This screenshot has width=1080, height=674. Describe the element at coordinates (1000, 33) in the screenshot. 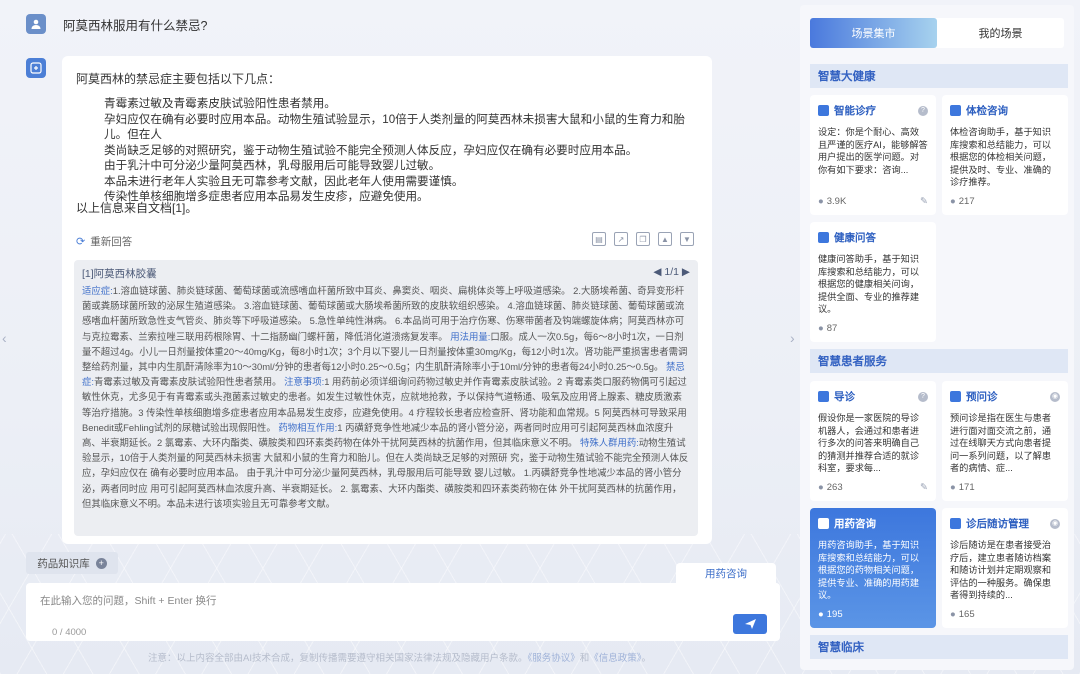

I see `tab-my-scenes: 我的场景` at that location.